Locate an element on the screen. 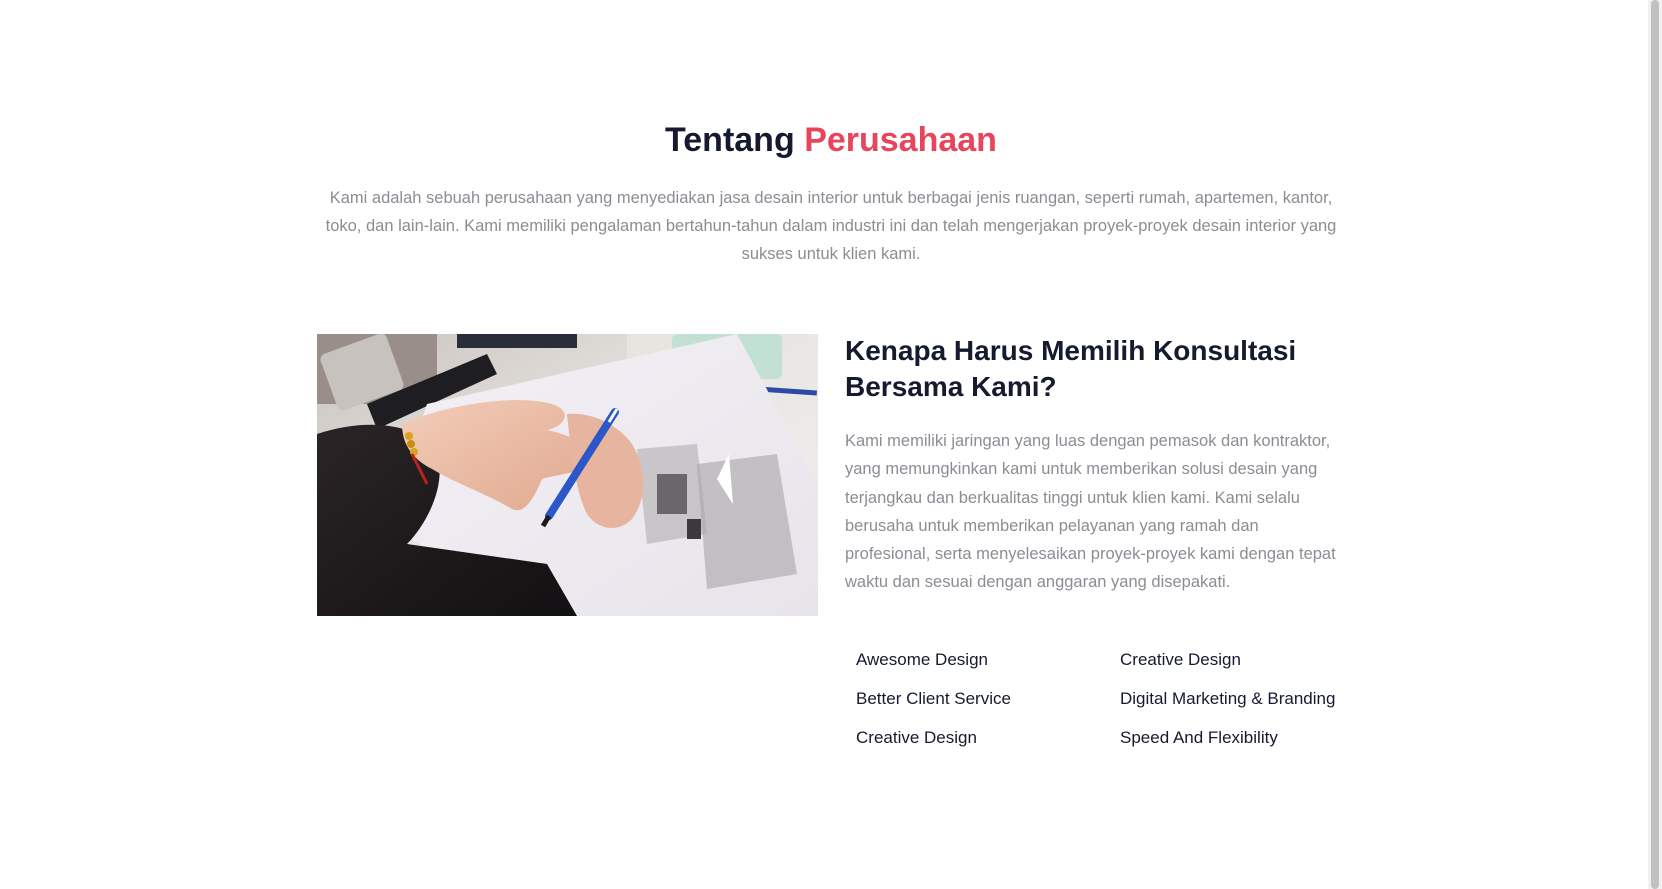  feature-item: Speed And Flexibility is located at coordinates (1199, 737).